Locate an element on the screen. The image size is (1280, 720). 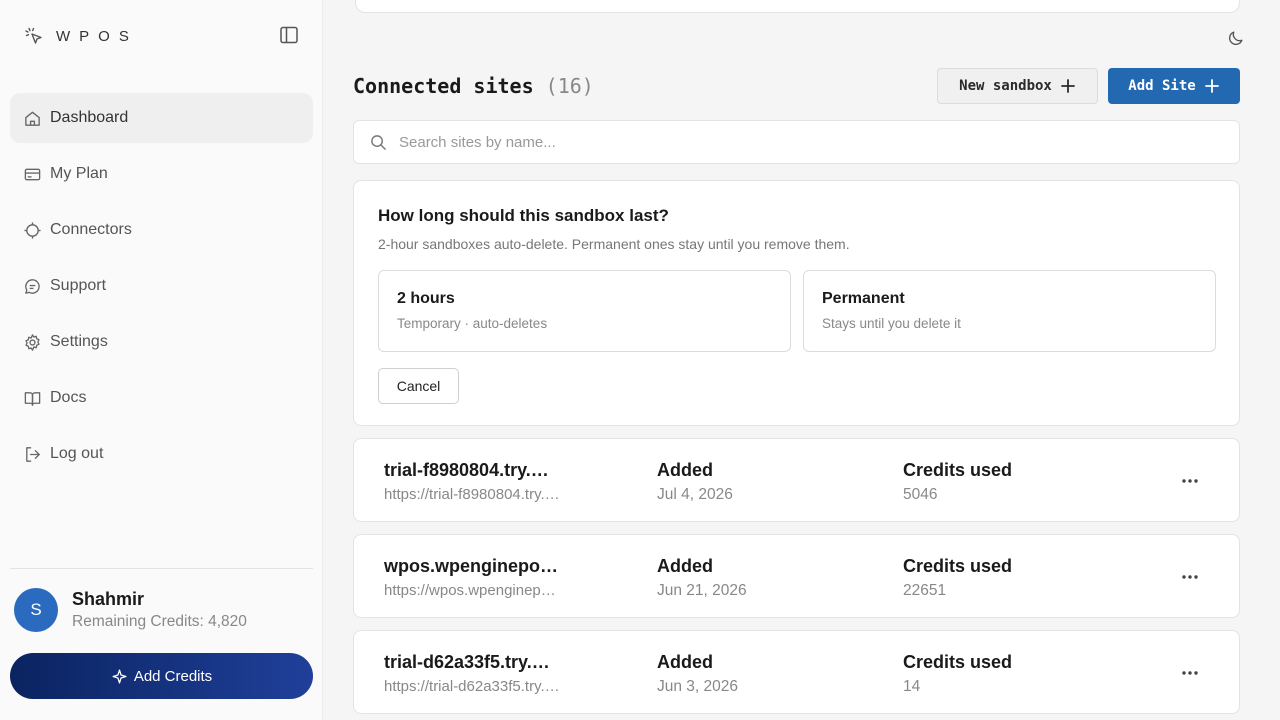
logout-icon is located at coordinates (32, 454).